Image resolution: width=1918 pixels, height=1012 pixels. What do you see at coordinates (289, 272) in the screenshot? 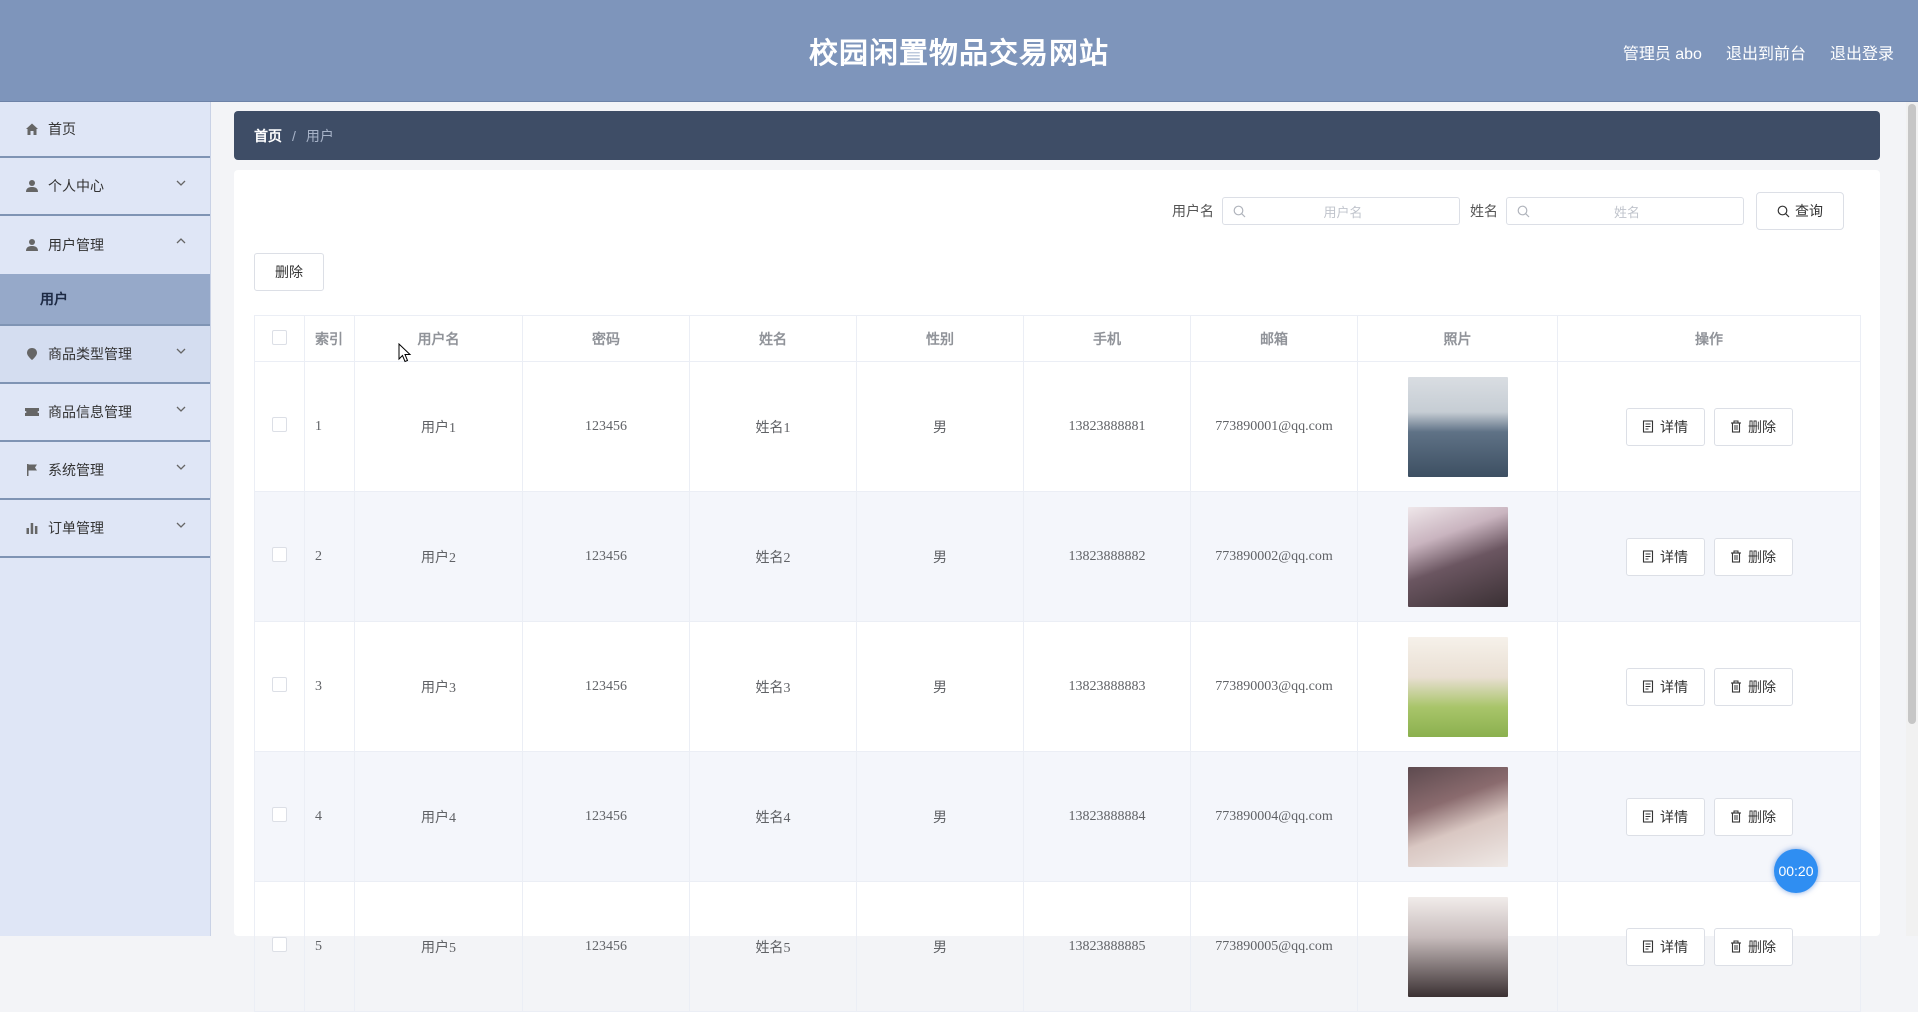
I see `batch-delete-button: 删除` at bounding box center [289, 272].